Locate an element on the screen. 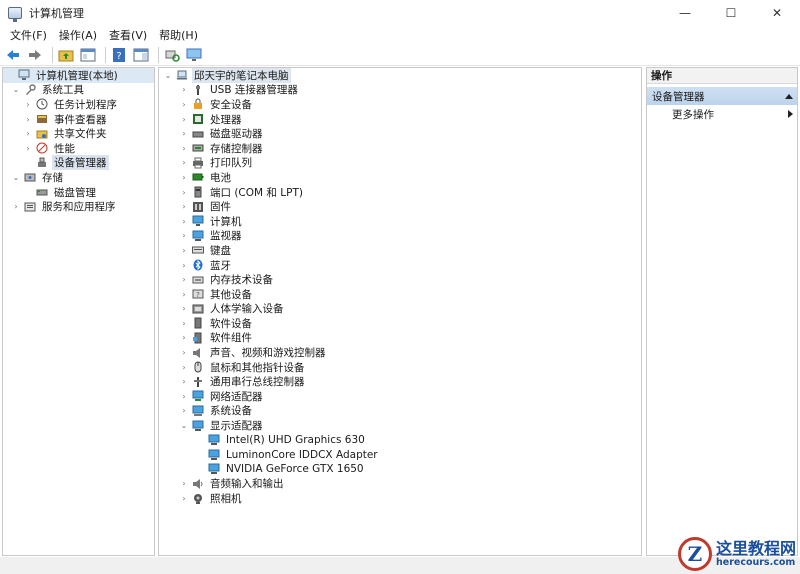 This screenshot has height=574, width=800. tree-item-performance: › 性能 is located at coordinates (78, 148).